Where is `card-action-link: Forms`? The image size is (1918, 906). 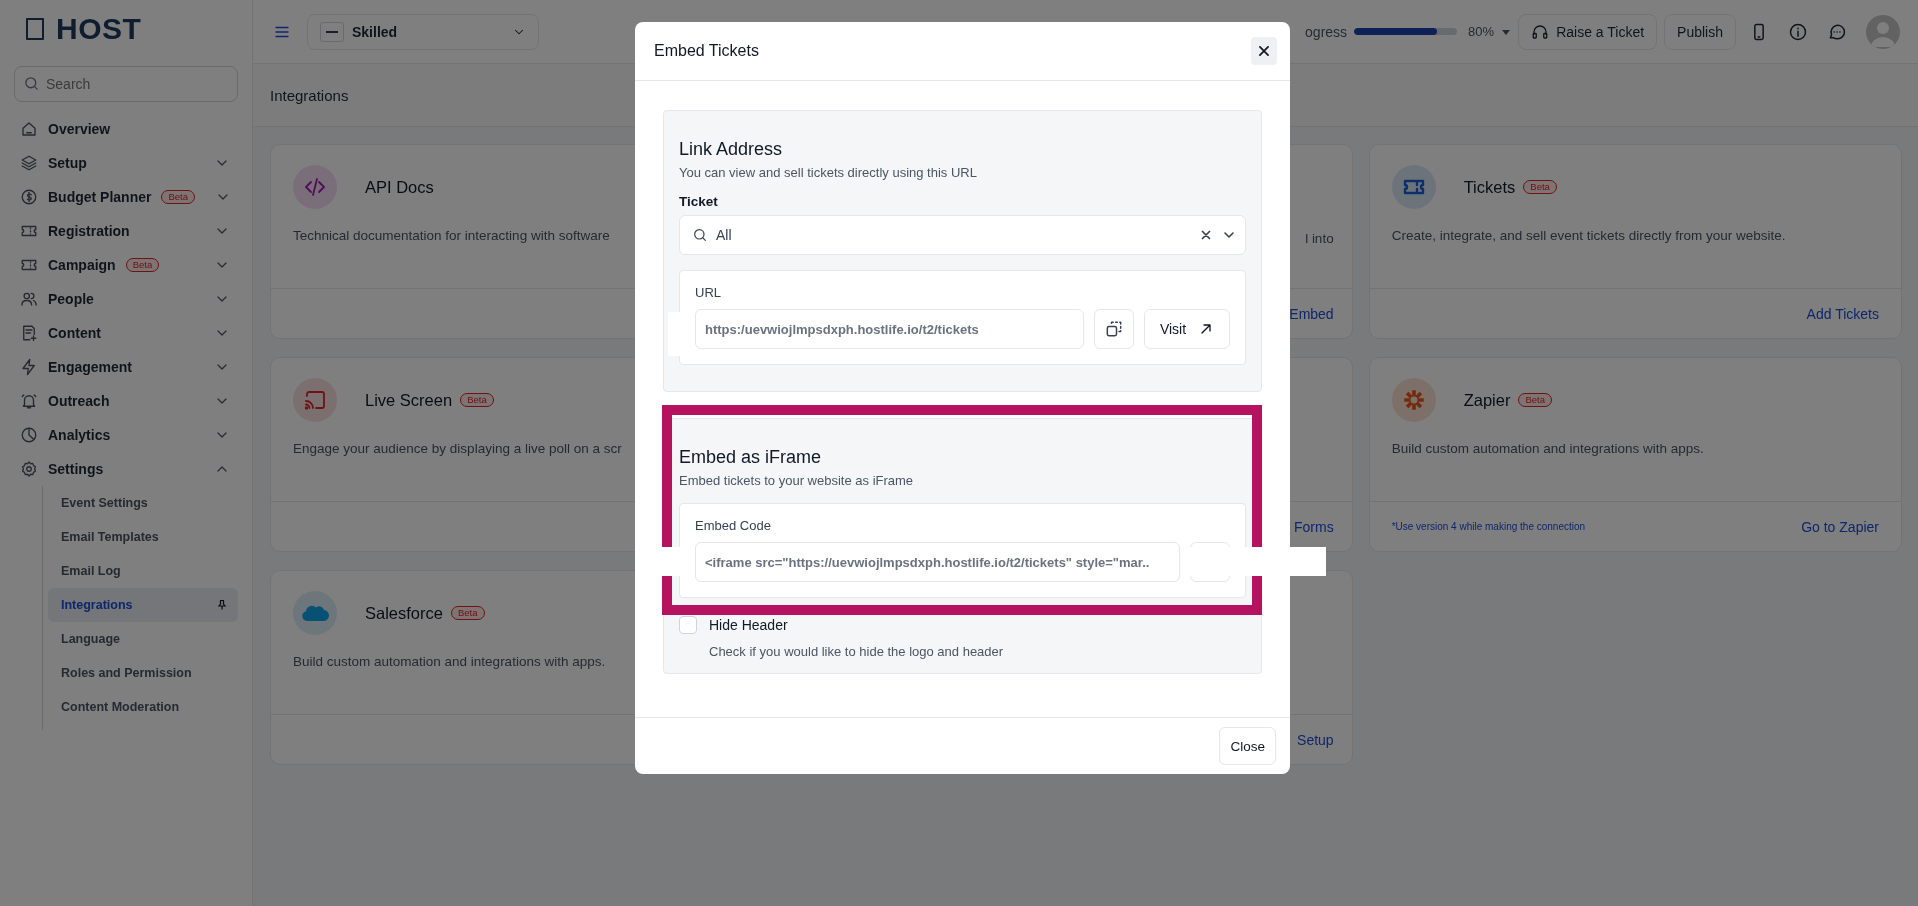
card-action-link: Forms is located at coordinates (1314, 526).